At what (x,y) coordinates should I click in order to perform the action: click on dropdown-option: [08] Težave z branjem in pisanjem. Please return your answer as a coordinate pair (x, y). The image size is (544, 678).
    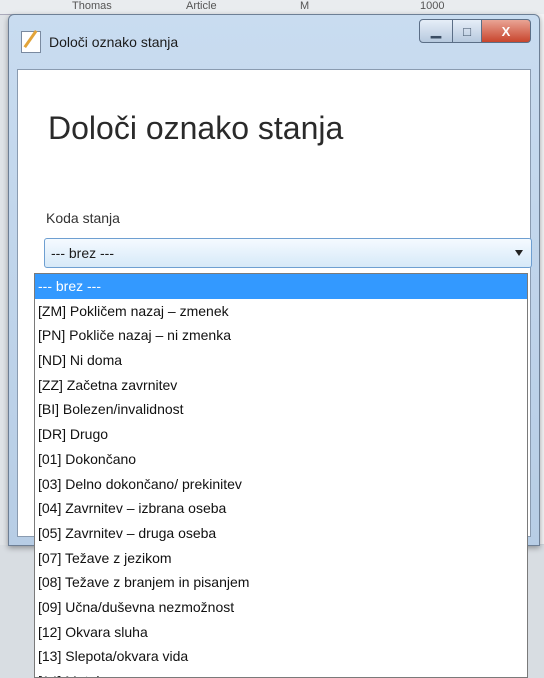
    Looking at the image, I should click on (281, 582).